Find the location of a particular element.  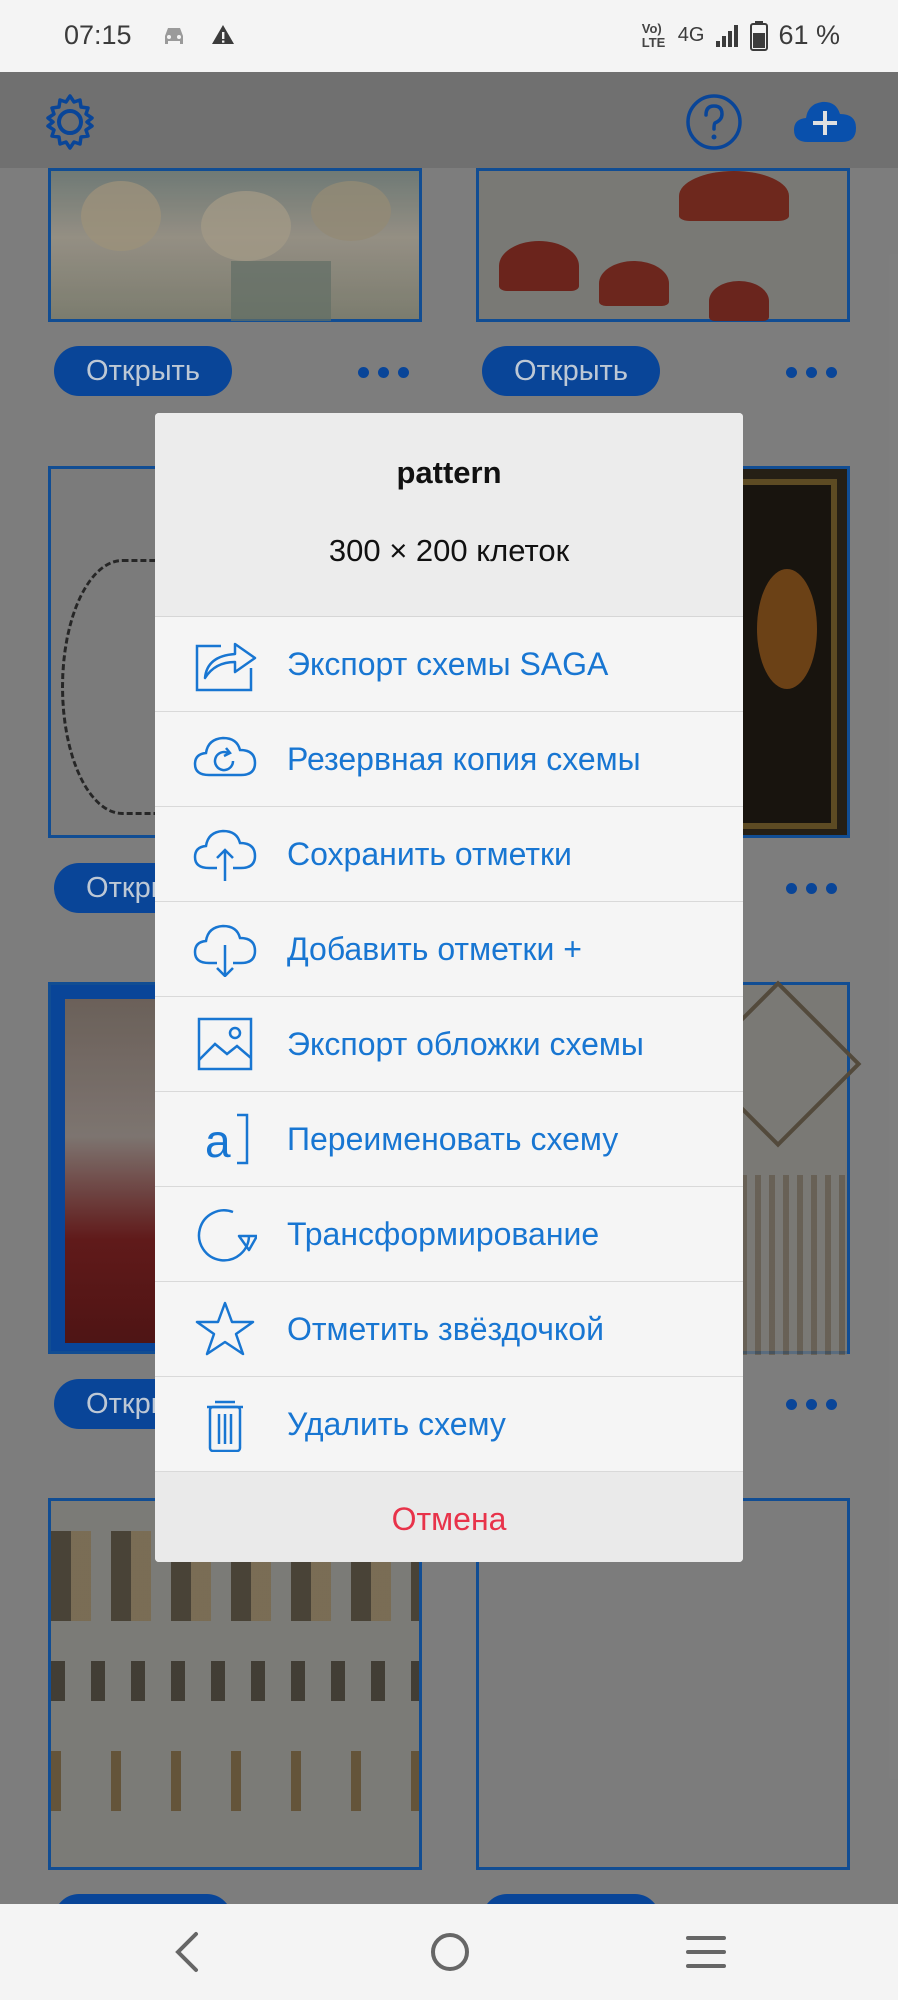

star-icon is located at coordinates (225, 1328).